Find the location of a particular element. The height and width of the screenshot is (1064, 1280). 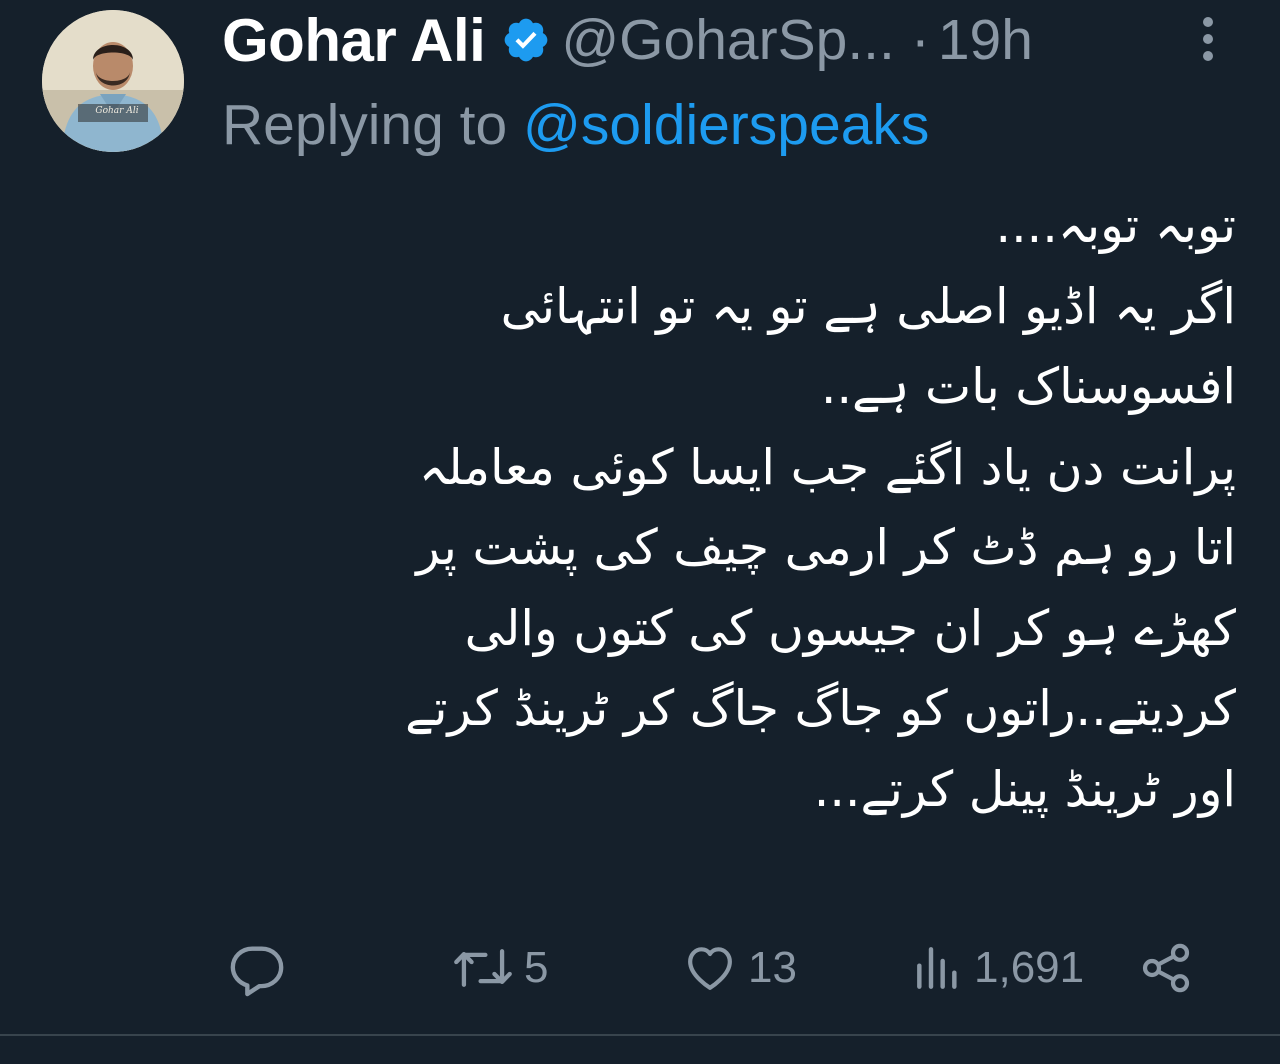

avatar: Gohar Ali is located at coordinates (113, 81).